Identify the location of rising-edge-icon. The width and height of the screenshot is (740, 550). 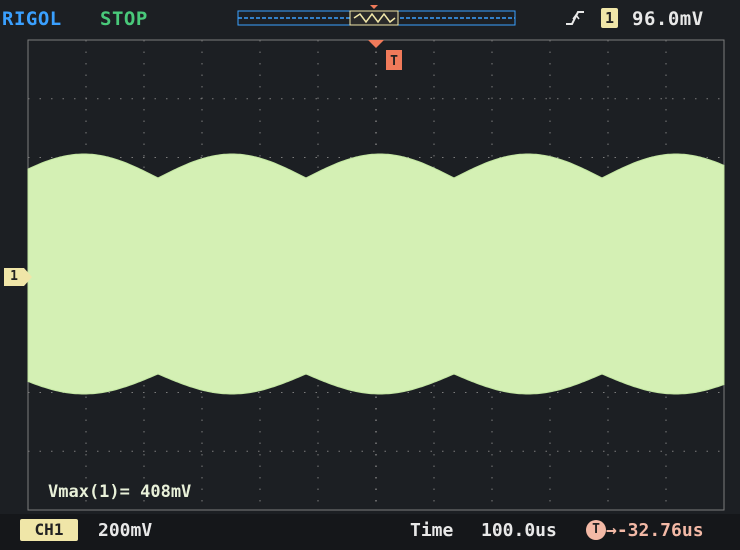
(575, 18).